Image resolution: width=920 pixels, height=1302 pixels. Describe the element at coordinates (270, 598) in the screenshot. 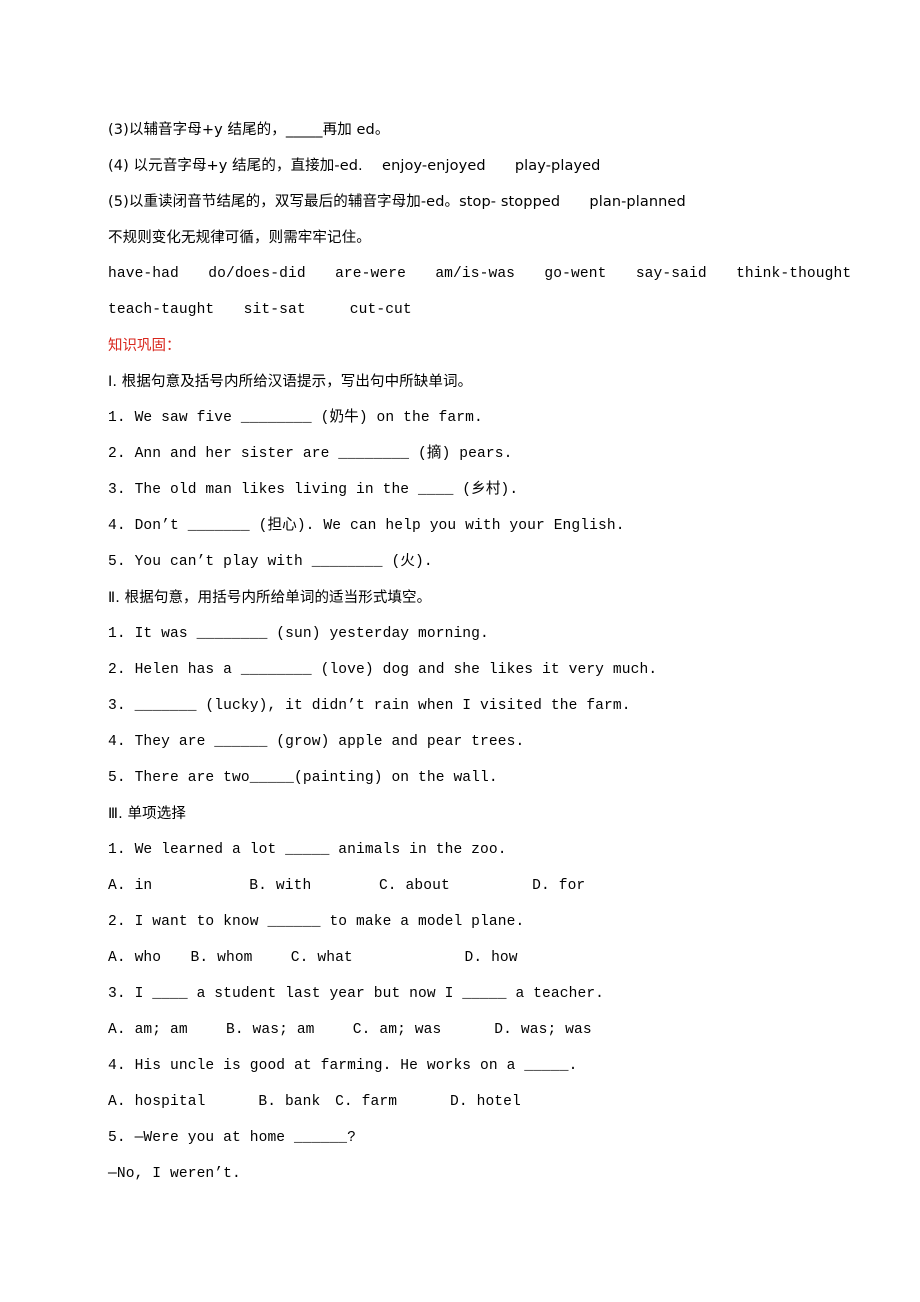

I see `part-2-title: Ⅱ. 根据句意，用括号内所给单词的适当形式填空。` at that location.